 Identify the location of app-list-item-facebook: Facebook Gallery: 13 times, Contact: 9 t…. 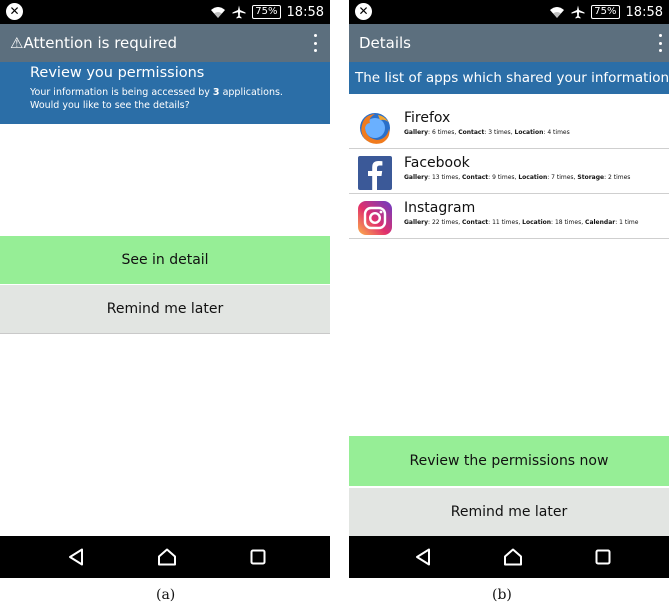
(509, 171).